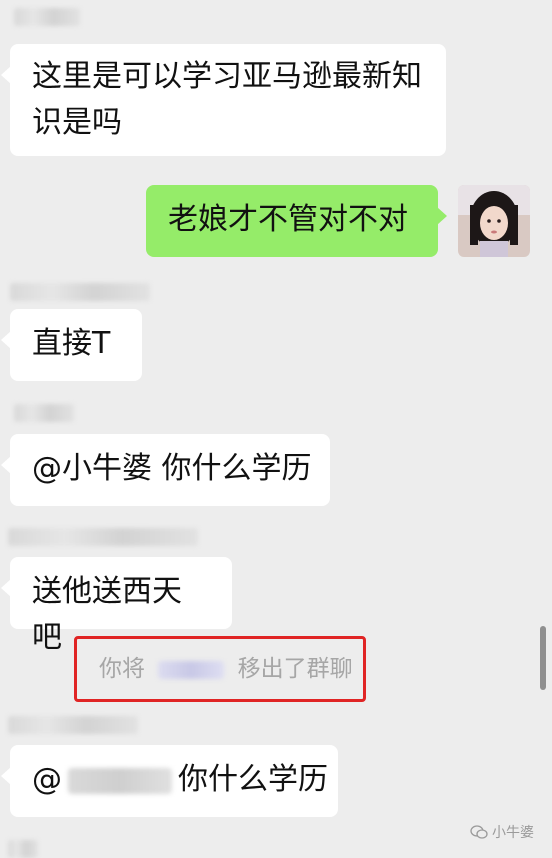 This screenshot has width=552, height=858. What do you see at coordinates (253, 779) in the screenshot?
I see `message-text: 你什么学历` at bounding box center [253, 779].